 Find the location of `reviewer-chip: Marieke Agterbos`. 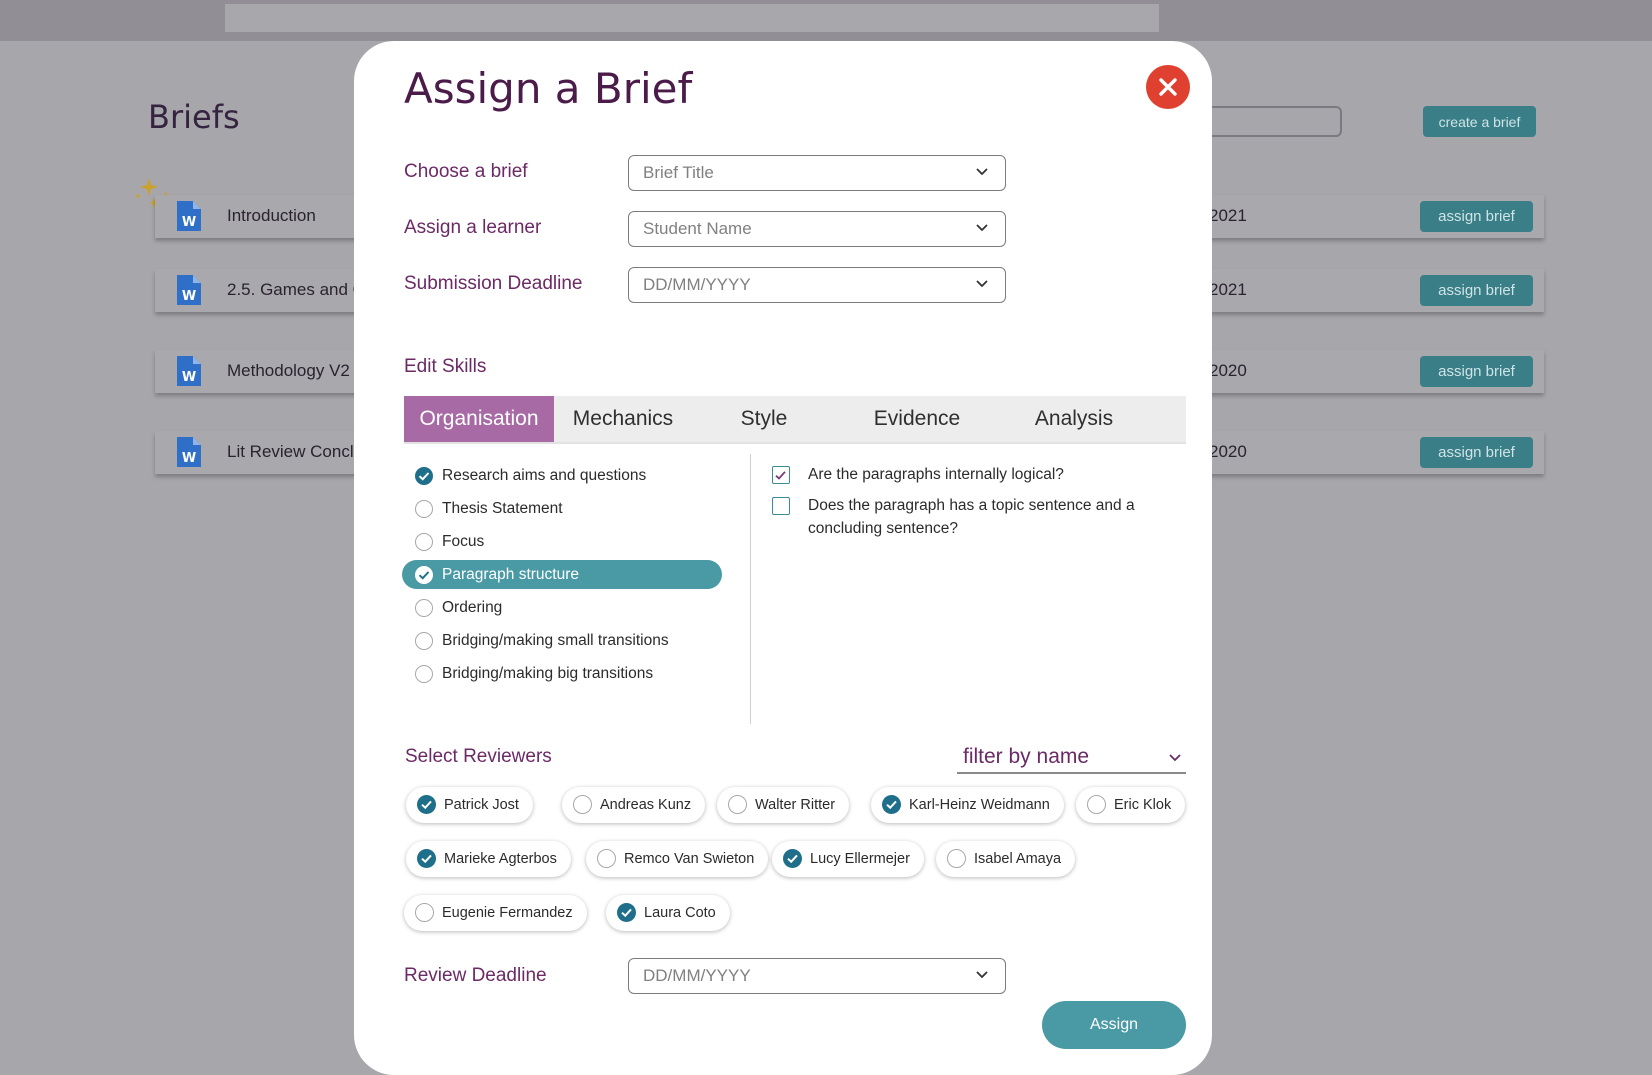

reviewer-chip: Marieke Agterbos is located at coordinates (488, 859).